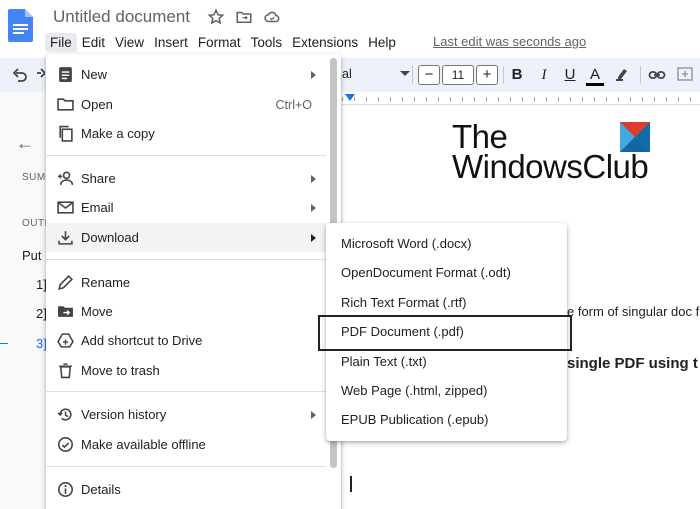 This screenshot has width=700, height=509. I want to click on file-menu-label: Move to trash, so click(120, 370).